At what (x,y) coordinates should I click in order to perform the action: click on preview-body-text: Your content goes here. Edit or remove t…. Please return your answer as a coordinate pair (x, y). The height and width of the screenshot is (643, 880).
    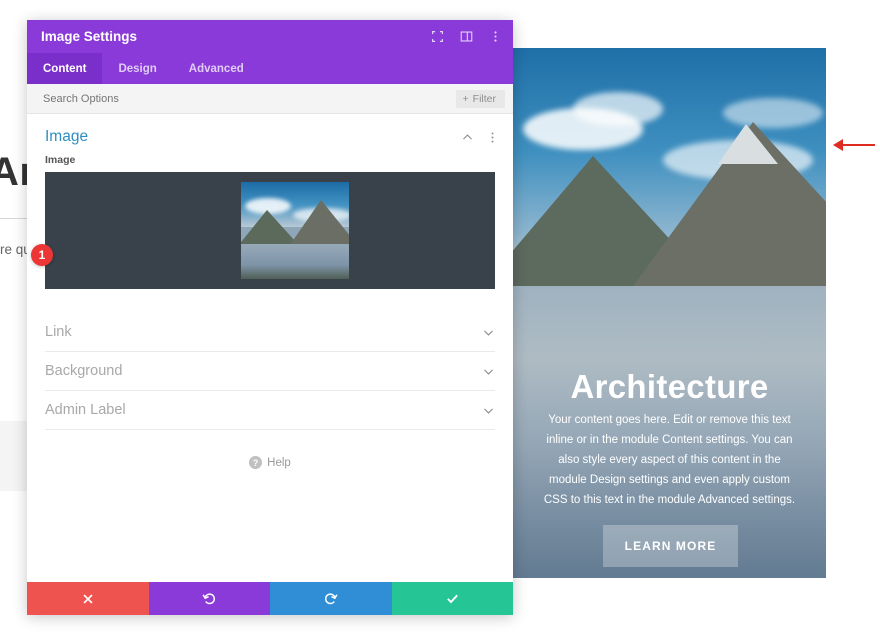
    Looking at the image, I should click on (669, 460).